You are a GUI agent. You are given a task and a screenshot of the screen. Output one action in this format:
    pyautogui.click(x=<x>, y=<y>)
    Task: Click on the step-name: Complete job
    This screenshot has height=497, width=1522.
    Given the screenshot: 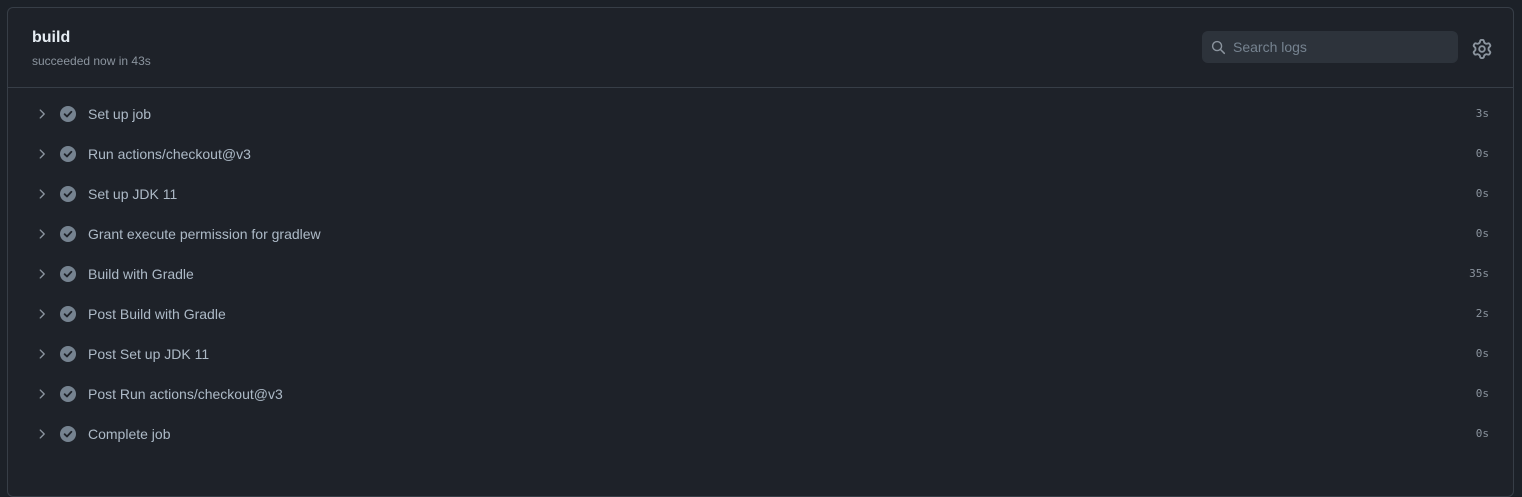 What is the action you would take?
    pyautogui.click(x=129, y=434)
    